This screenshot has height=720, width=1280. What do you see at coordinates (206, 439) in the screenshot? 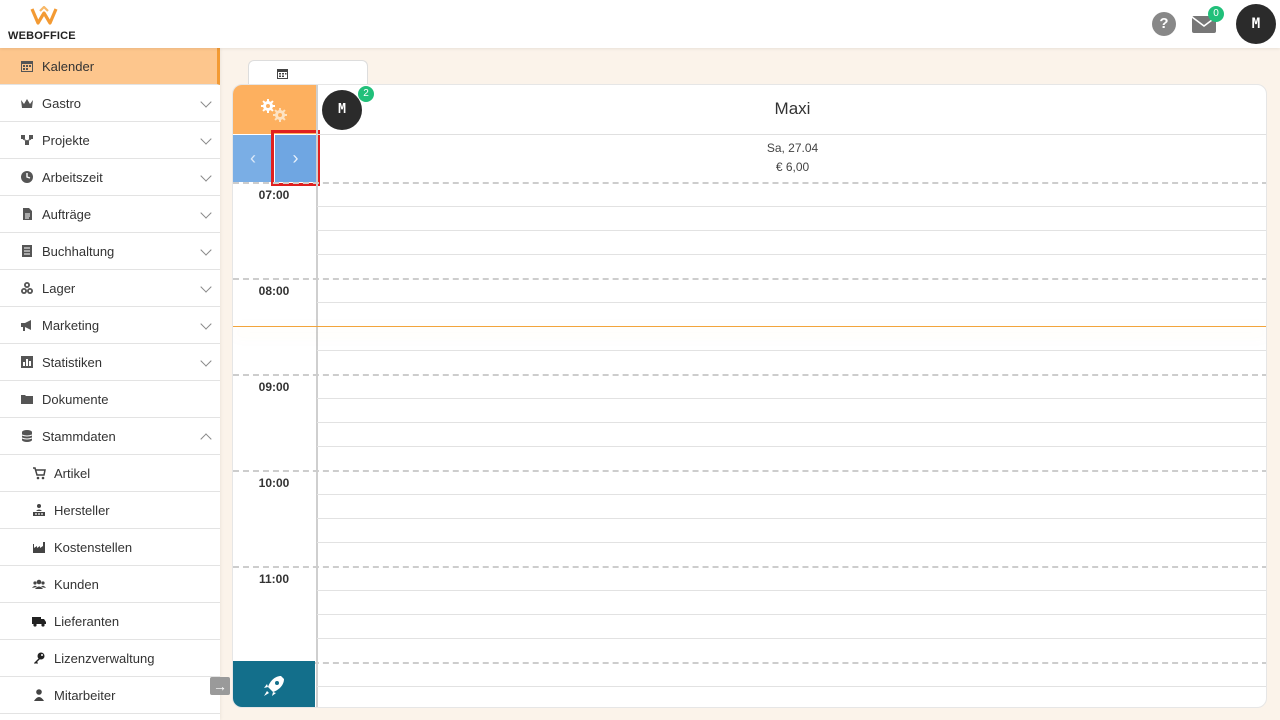
I see `chevron-up-icon` at bounding box center [206, 439].